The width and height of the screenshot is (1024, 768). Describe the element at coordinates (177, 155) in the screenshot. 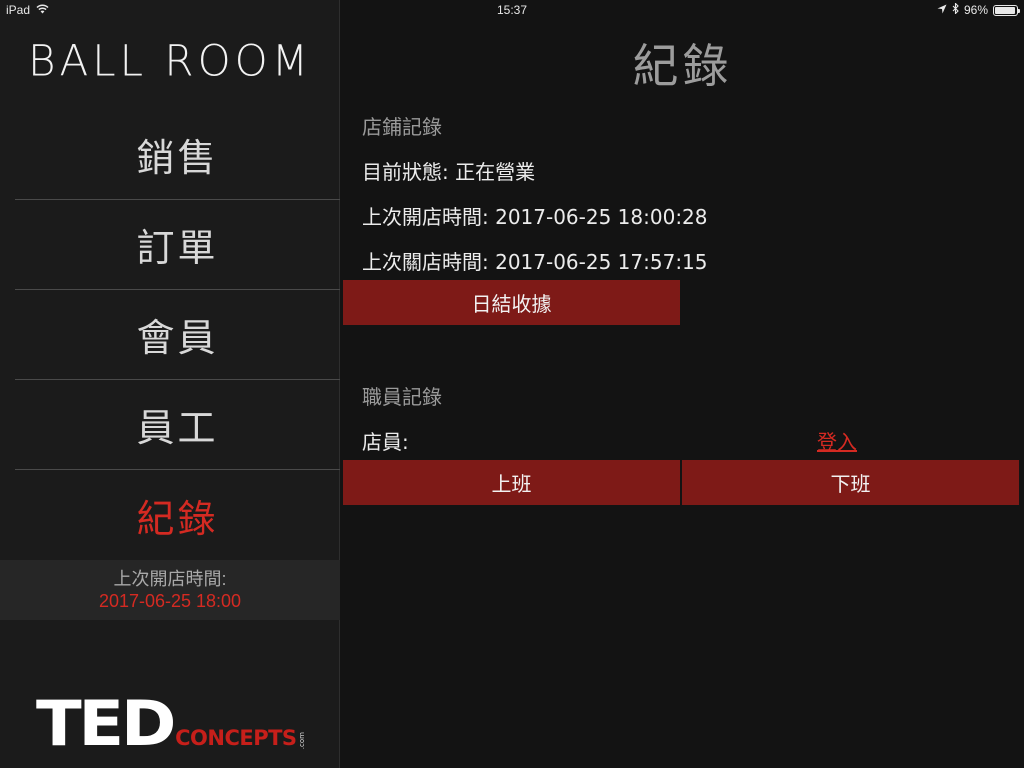

I see `sidebar-item-sales: 銷售` at that location.